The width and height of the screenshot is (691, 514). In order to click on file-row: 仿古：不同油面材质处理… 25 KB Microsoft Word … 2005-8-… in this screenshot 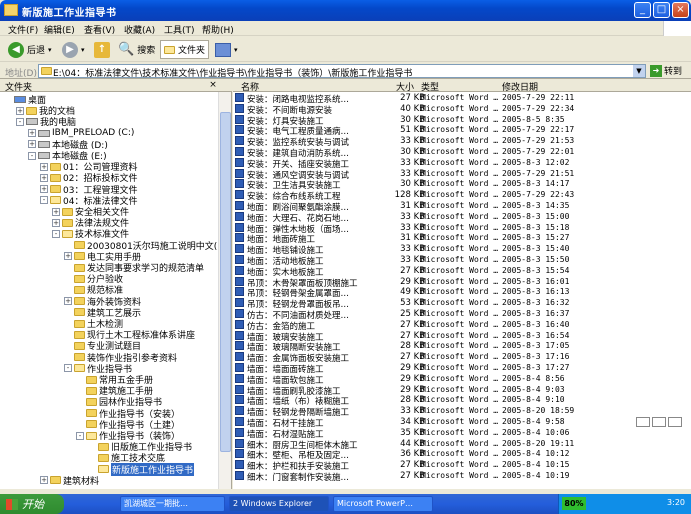, I will do `click(462, 315)`.